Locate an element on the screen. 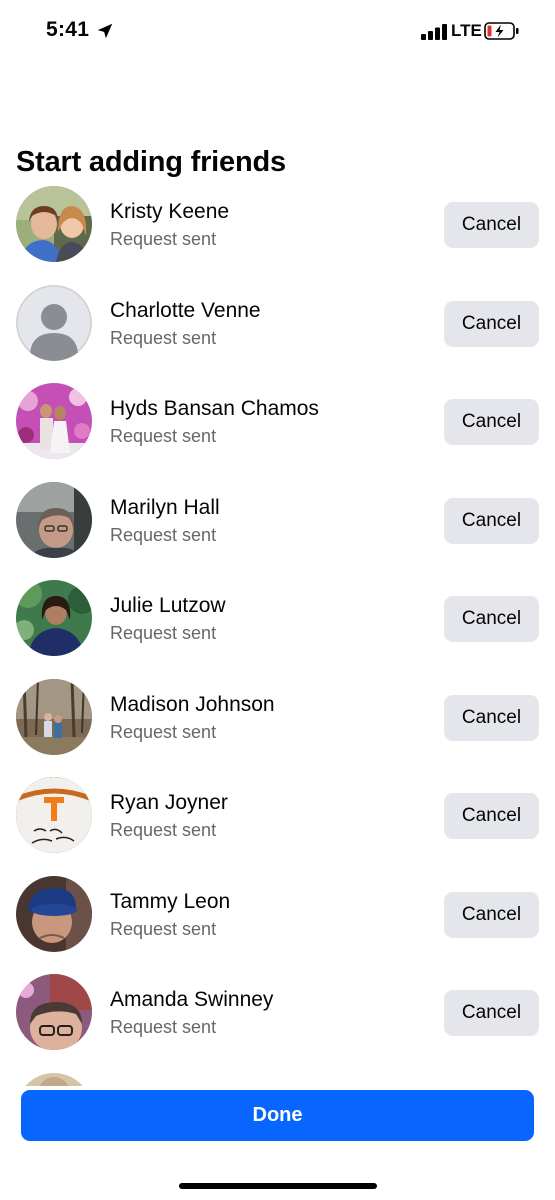 This screenshot has height=1200, width=555. friend-name: Amanda Swinney is located at coordinates (192, 999).